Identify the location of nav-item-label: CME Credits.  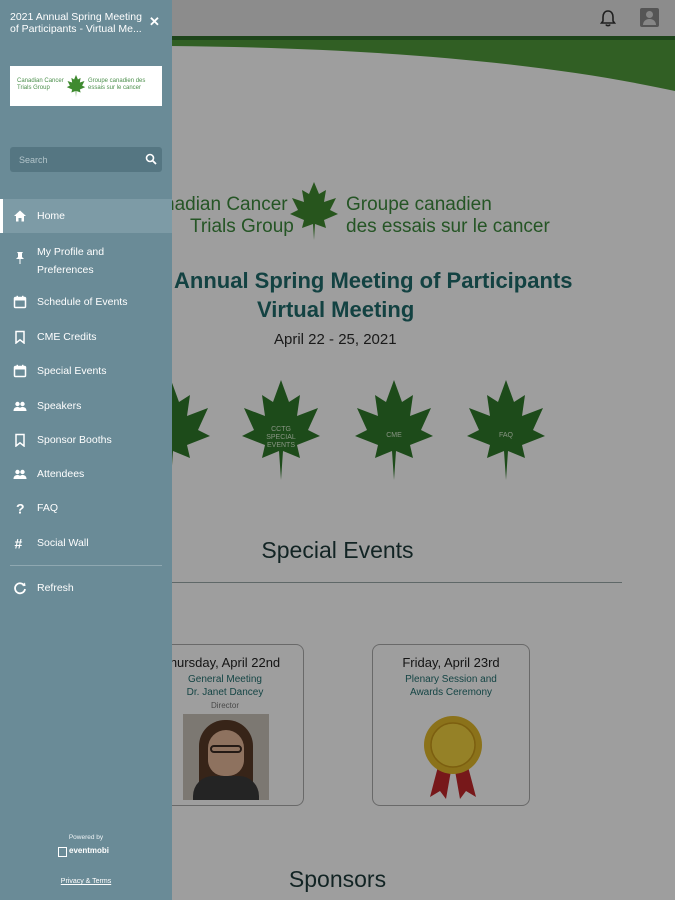
(67, 337).